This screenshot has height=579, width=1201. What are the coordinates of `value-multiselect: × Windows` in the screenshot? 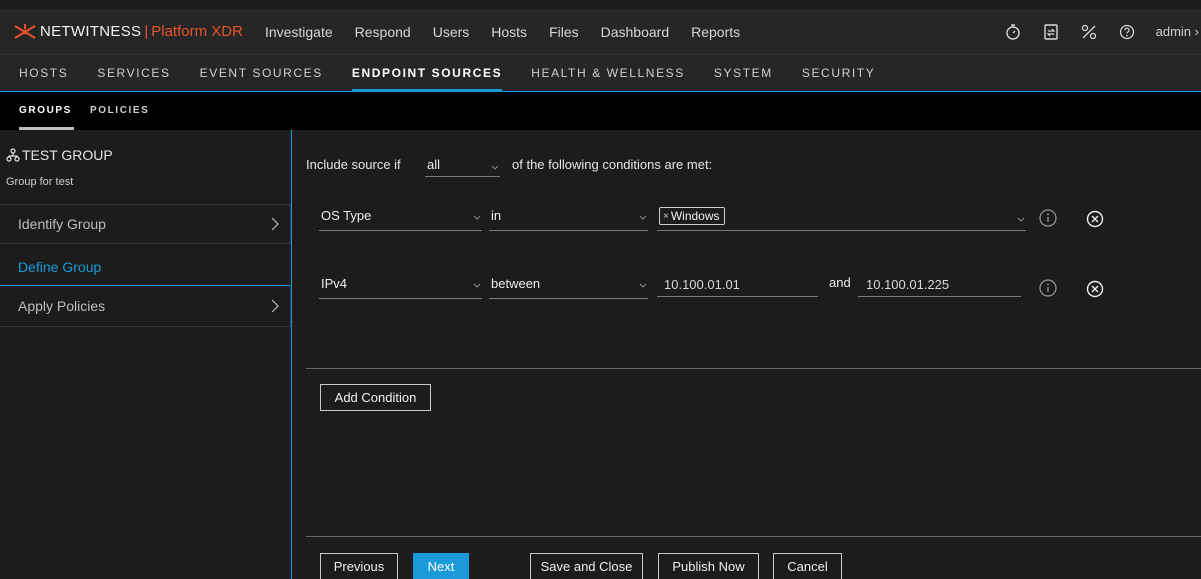 It's located at (841, 218).